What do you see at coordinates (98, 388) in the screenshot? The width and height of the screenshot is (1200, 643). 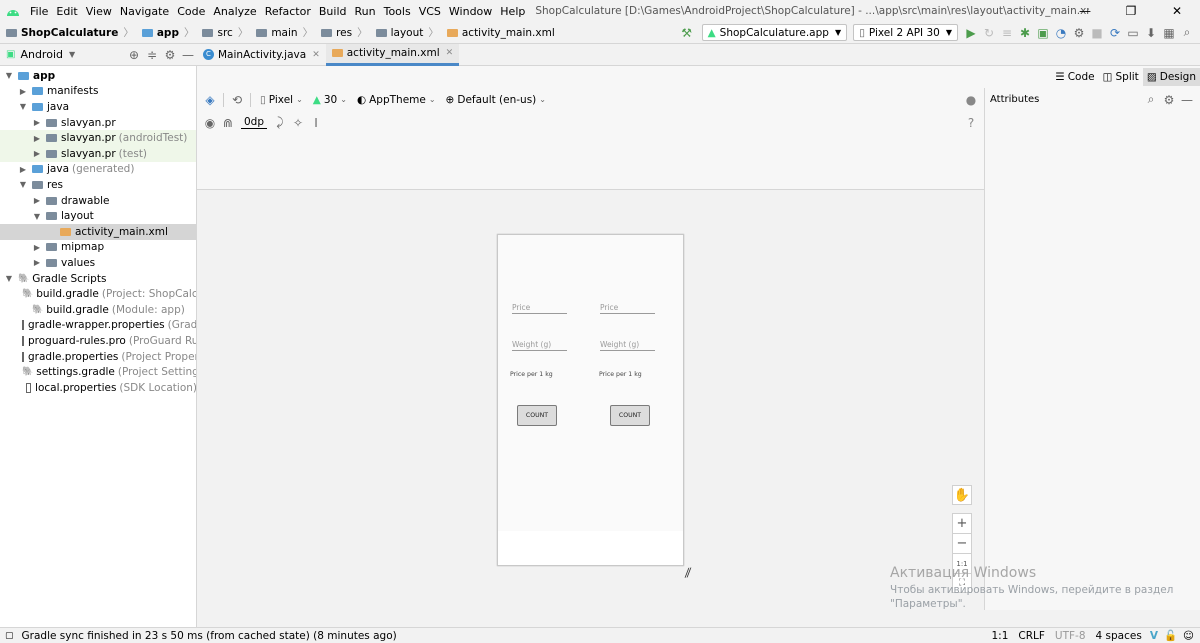 I see `tree-item: local.properties (SDK Location)` at bounding box center [98, 388].